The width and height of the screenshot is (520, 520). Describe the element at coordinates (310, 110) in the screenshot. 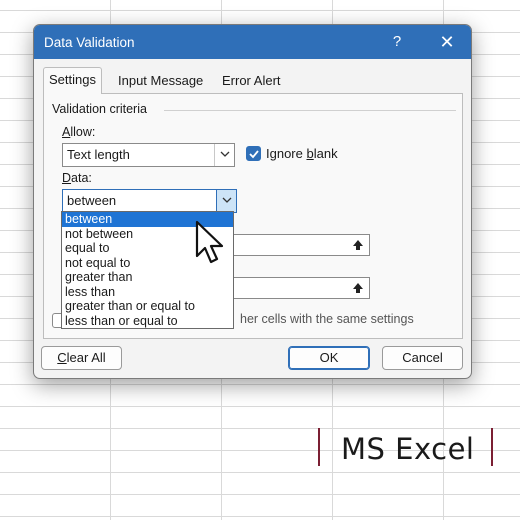

I see `group-divider` at that location.